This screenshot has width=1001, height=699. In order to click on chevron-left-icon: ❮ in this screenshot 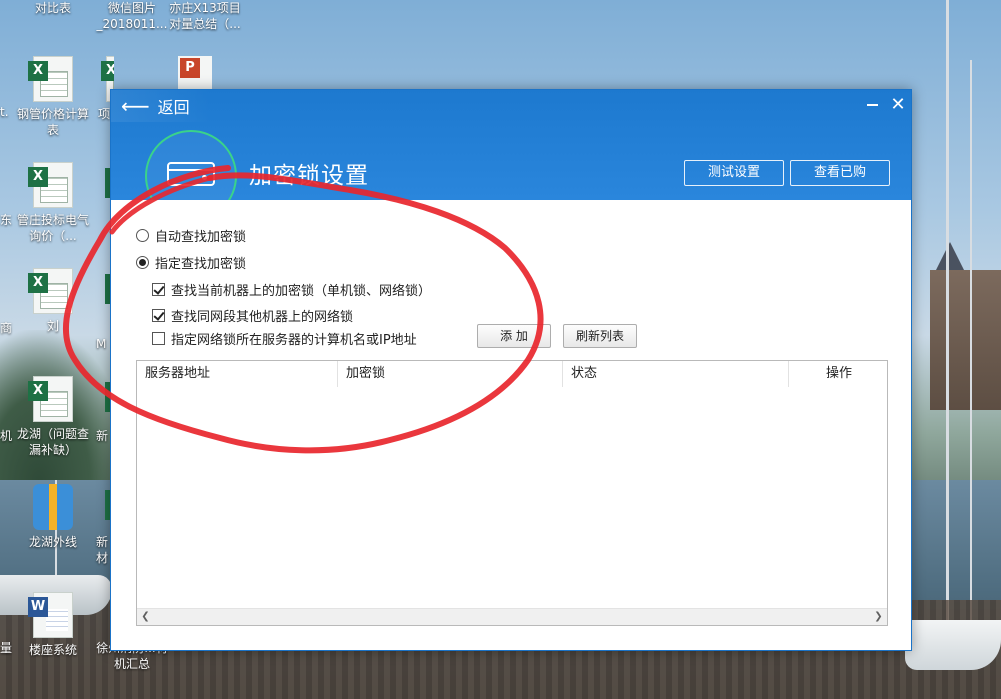, I will do `click(145, 617)`.